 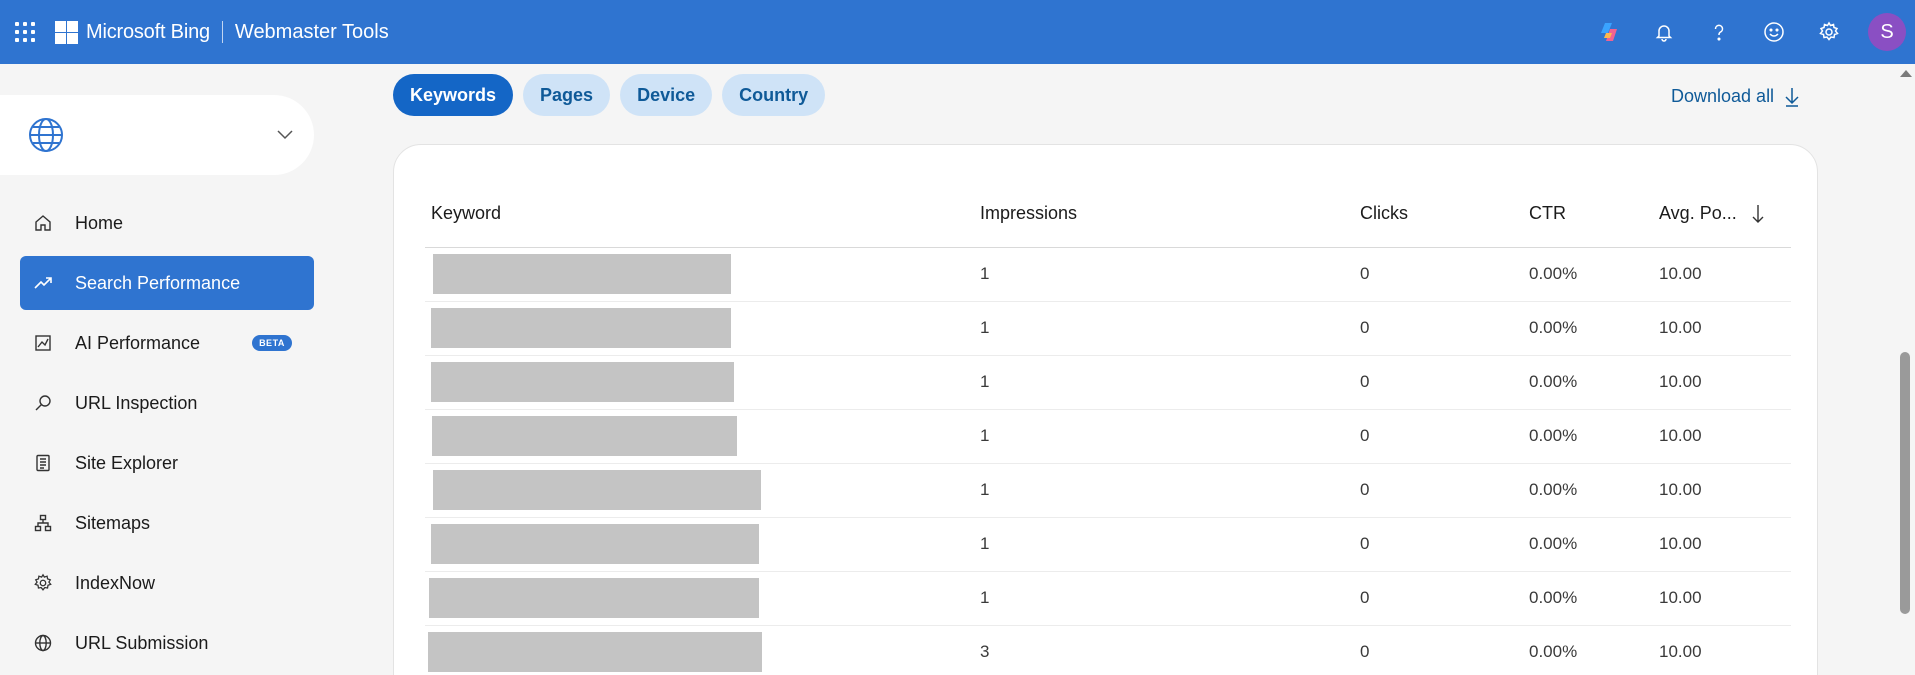 I want to click on sidebar-item-site-explorer: Site Explorer, so click(x=167, y=463).